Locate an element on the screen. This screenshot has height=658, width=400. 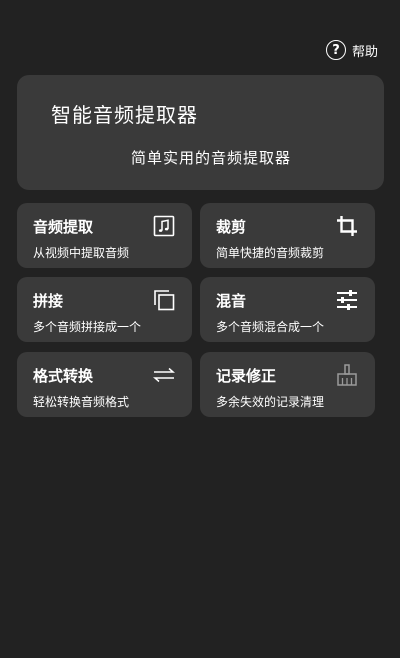
feature-title: 格式转换 is located at coordinates (63, 376).